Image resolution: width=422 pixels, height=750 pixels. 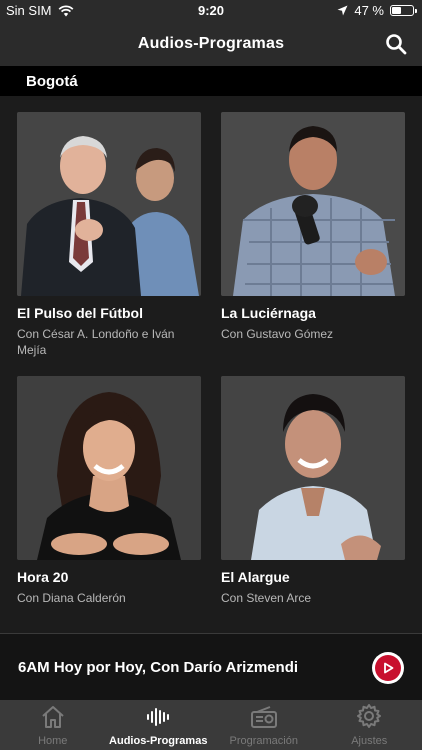 I want to click on location-arrow-icon, so click(x=342, y=10).